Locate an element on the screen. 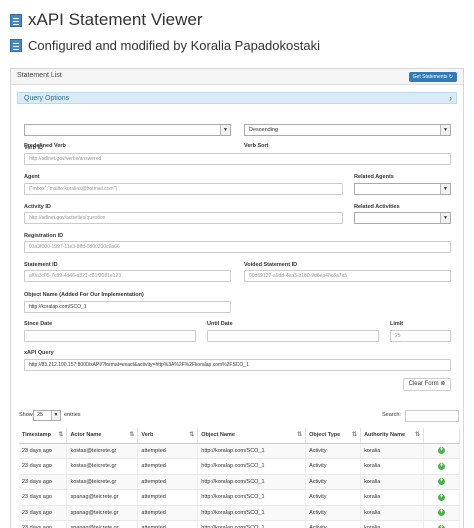 The width and height of the screenshot is (474, 528). column-header-actor-name: Actor Name ⇅ is located at coordinates (102, 436).